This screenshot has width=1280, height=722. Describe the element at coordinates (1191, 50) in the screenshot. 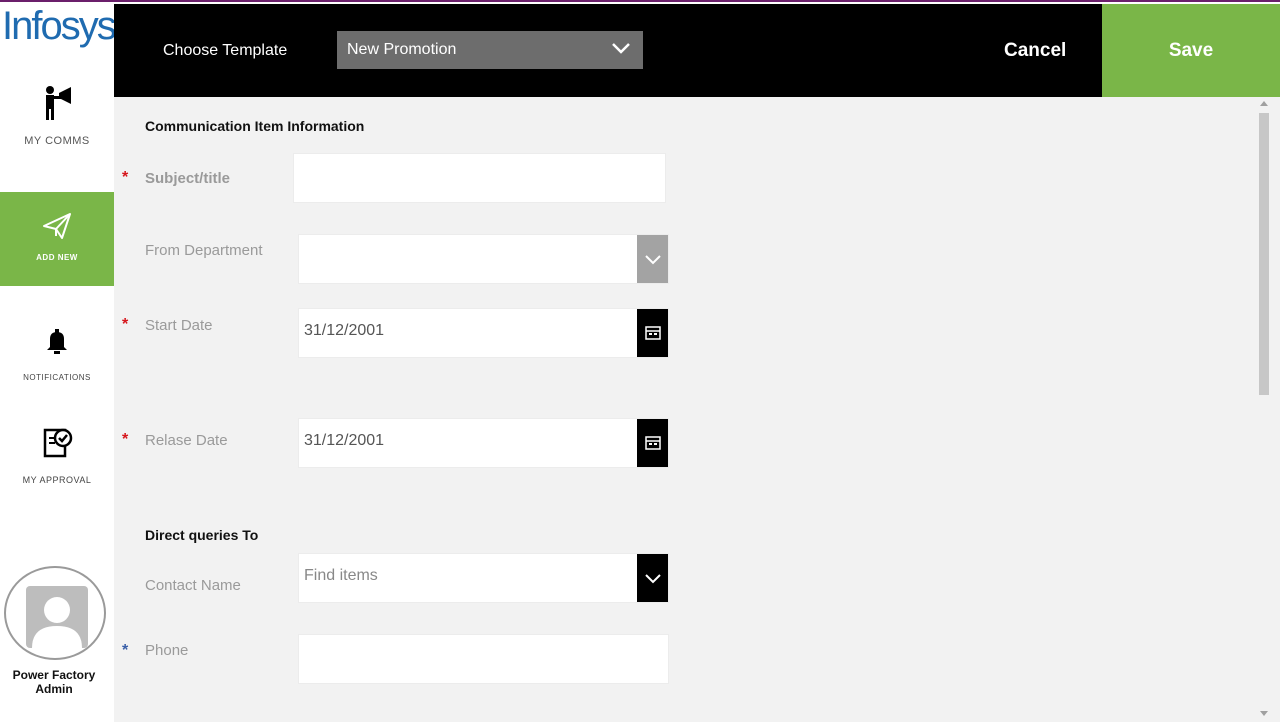

I see `save-button: Save` at that location.